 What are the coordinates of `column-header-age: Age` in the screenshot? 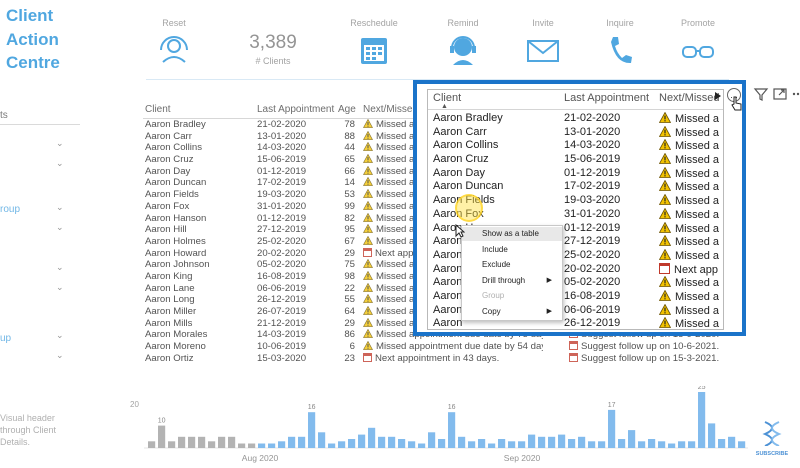 It's located at (347, 109).